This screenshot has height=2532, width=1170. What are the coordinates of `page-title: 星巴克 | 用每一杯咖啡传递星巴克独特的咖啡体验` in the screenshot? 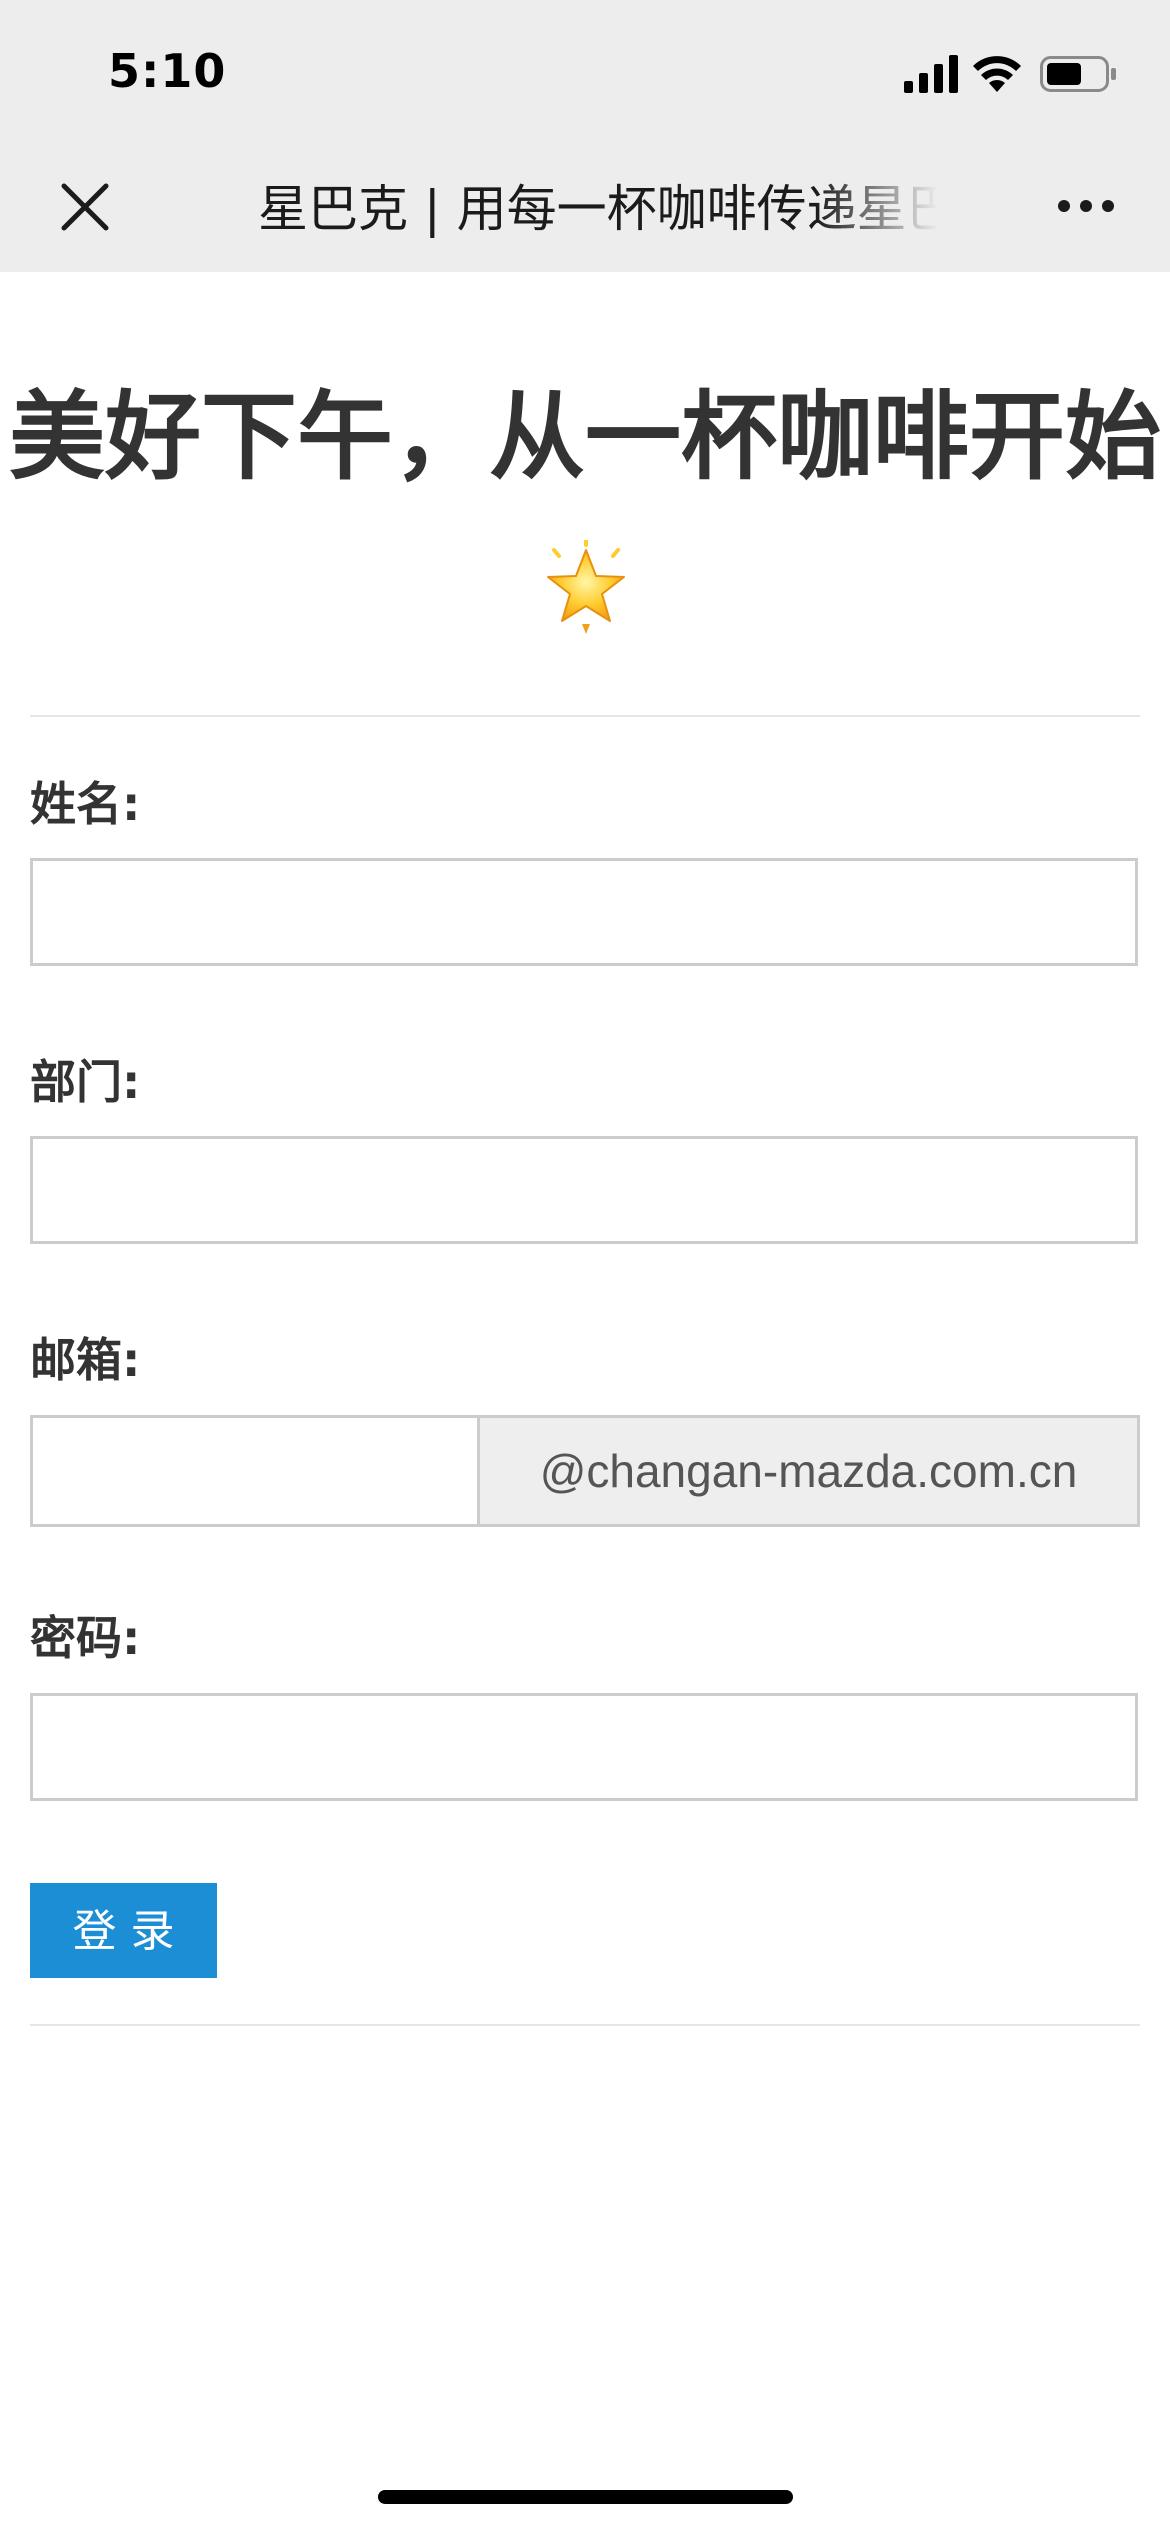 It's located at (598, 209).